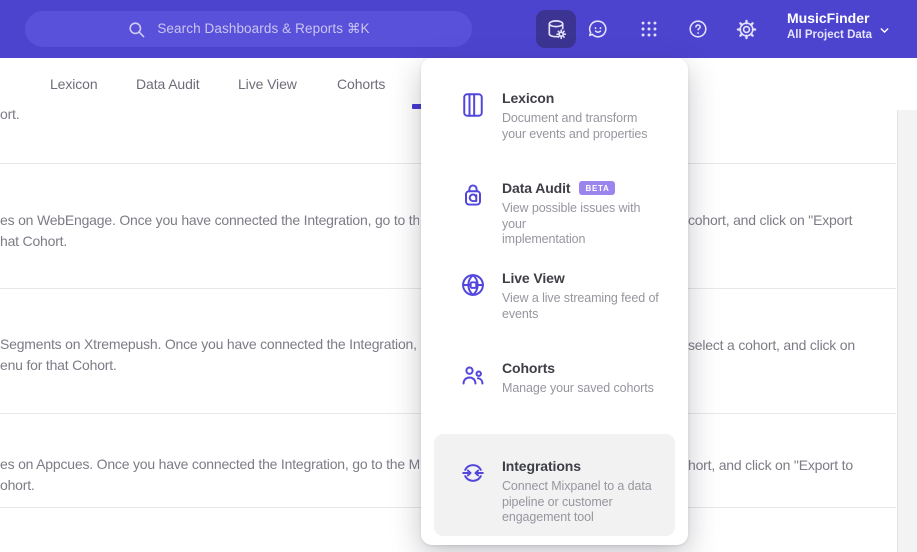  I want to click on help-button, so click(698, 29).